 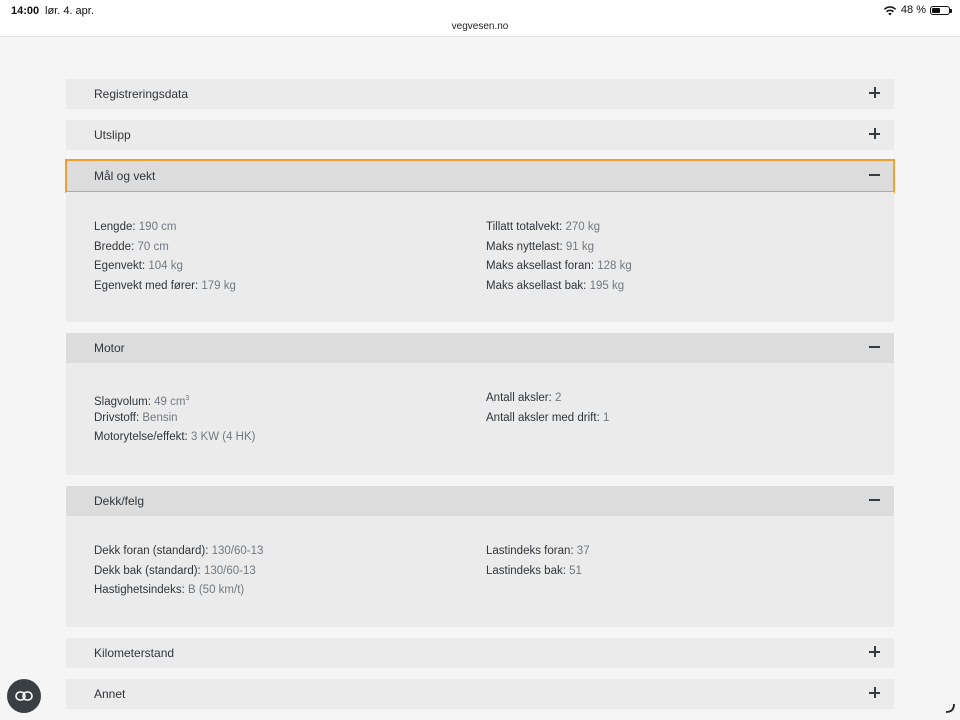 I want to click on detail-row: Egenvekt: 104 kg, so click(x=165, y=267).